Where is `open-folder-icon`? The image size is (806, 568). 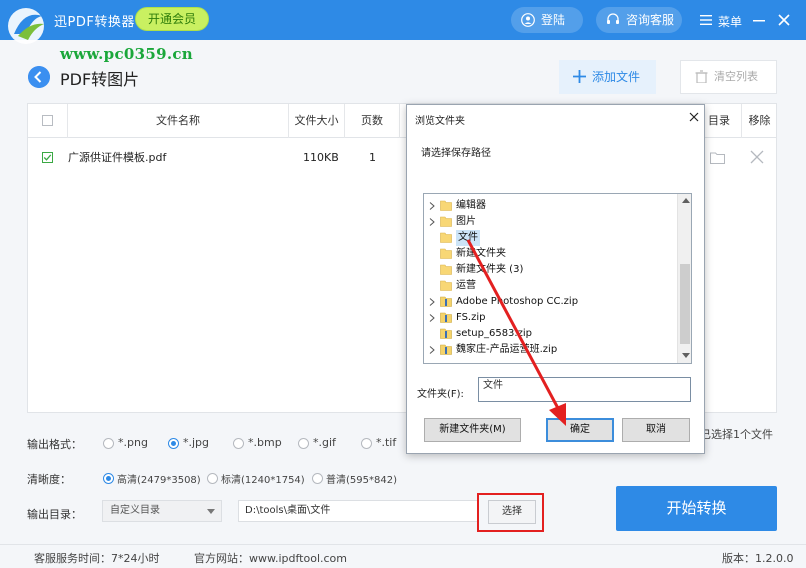 open-folder-icon is located at coordinates (717, 157).